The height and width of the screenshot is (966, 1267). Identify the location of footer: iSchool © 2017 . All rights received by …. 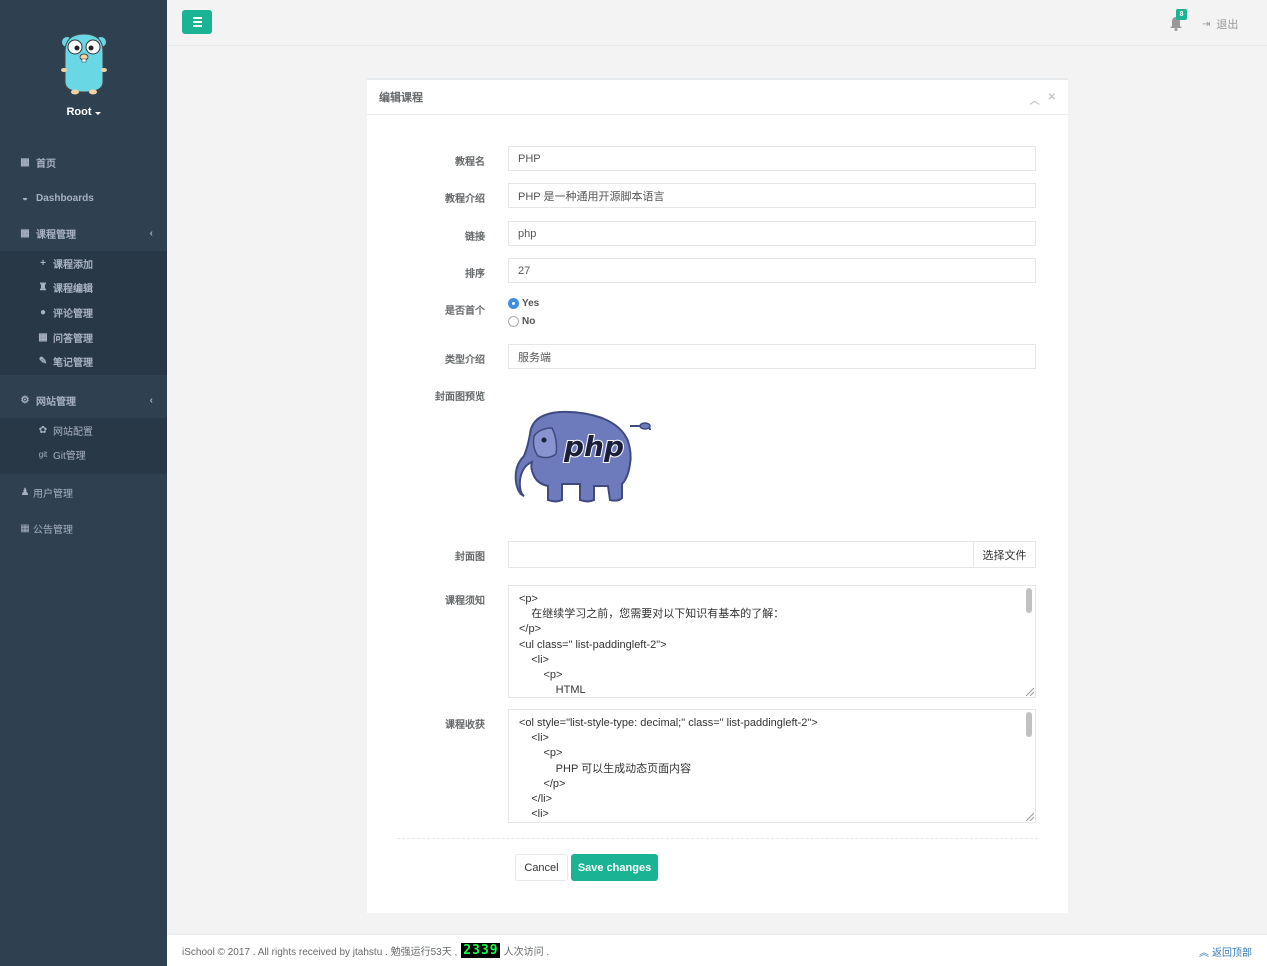
(717, 950).